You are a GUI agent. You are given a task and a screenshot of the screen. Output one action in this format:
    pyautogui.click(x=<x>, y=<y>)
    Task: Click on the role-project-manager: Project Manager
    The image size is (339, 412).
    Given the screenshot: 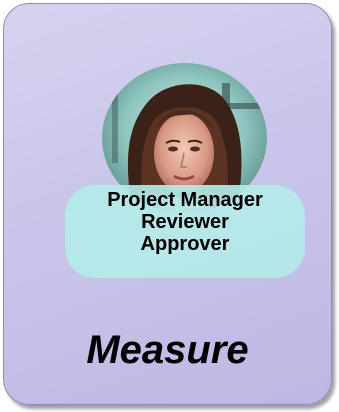 What is the action you would take?
    pyautogui.click(x=185, y=200)
    